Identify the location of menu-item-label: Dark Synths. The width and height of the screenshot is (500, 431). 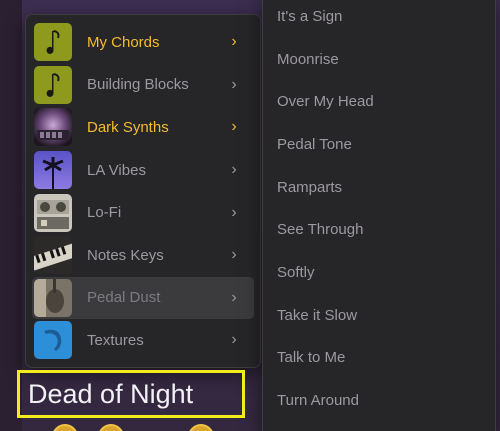
(128, 127).